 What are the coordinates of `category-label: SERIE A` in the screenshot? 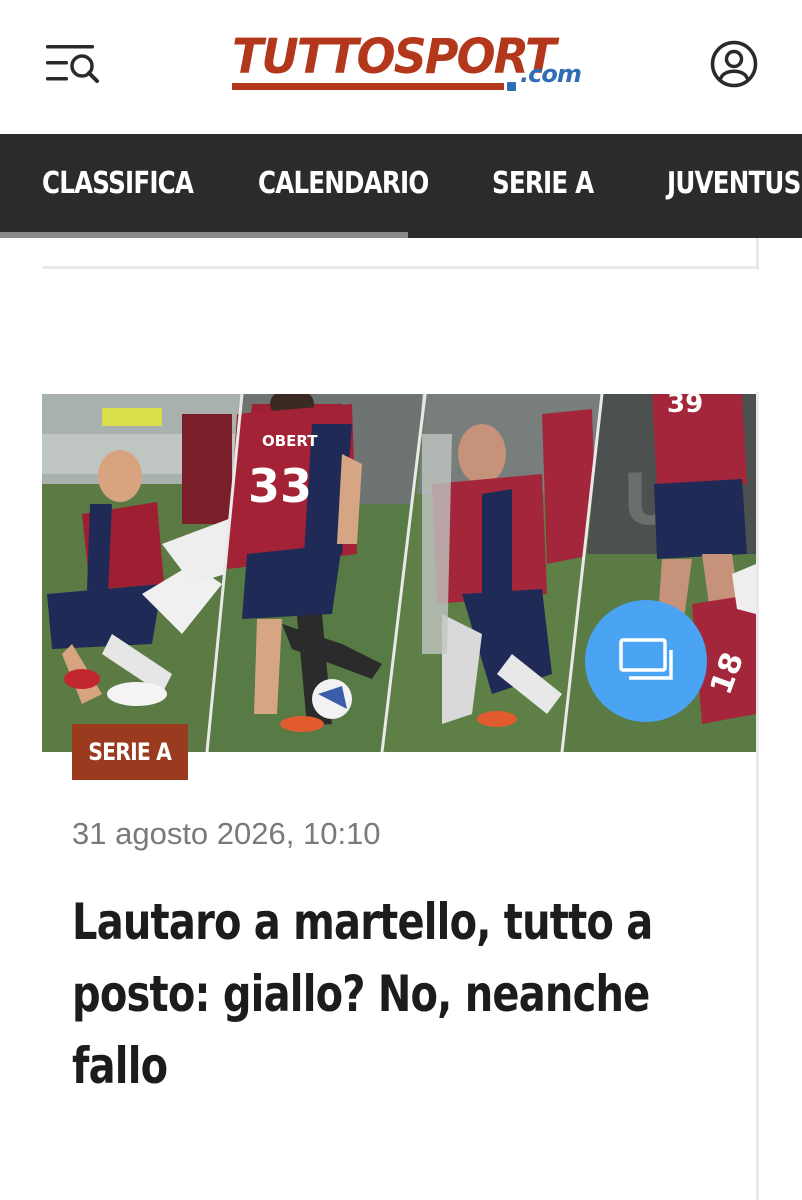 It's located at (130, 752).